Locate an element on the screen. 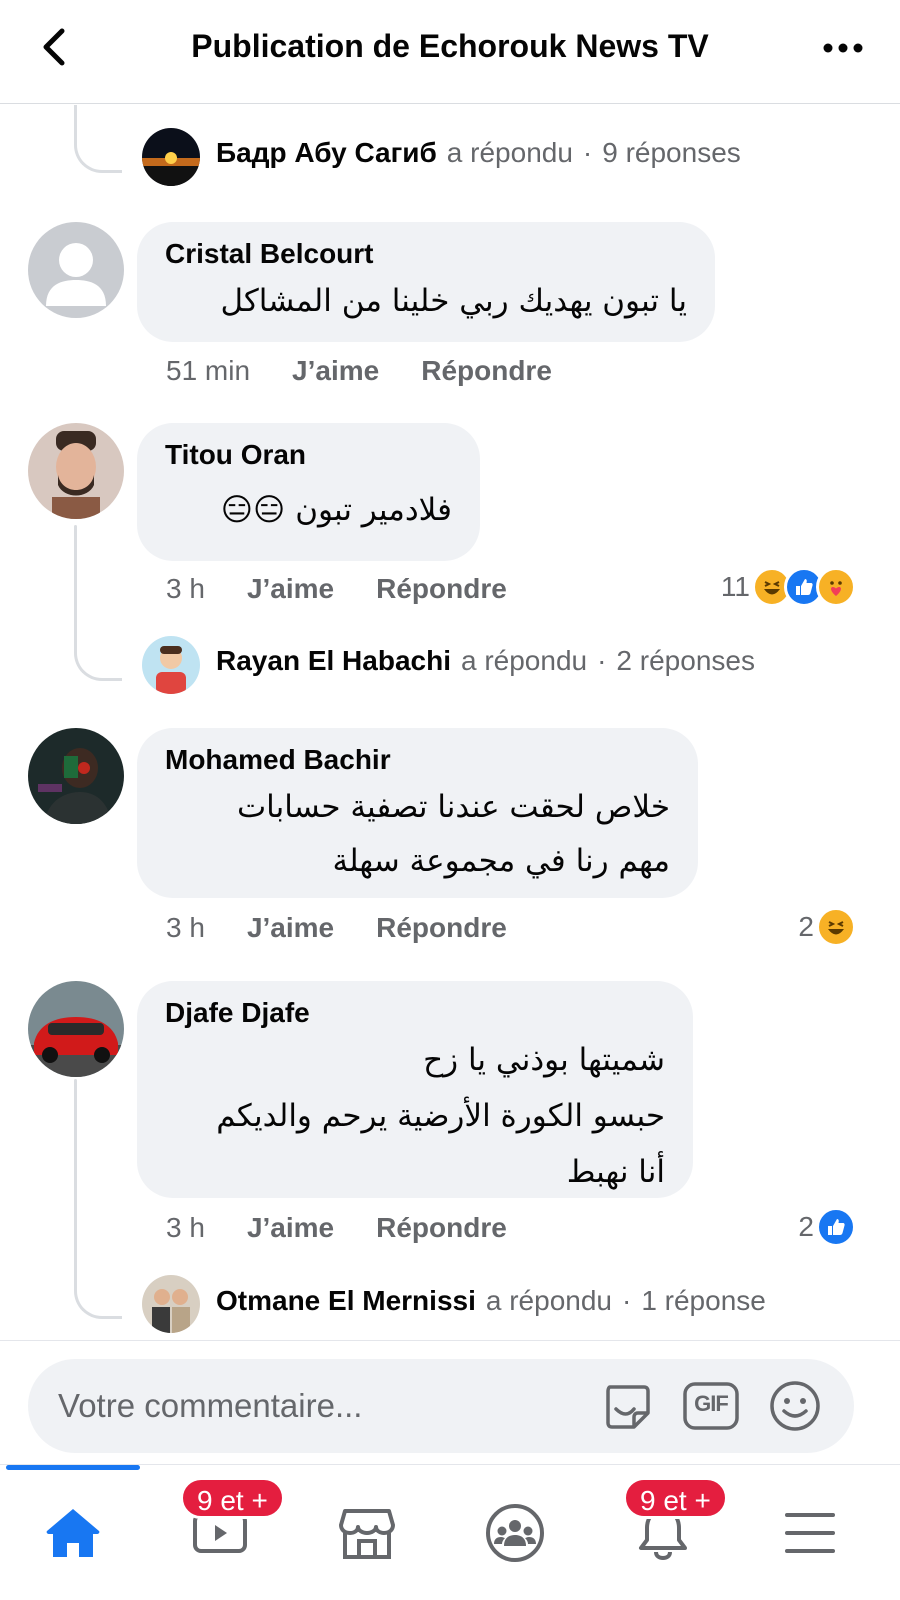  top-bar: Publication de Echorouk News TV is located at coordinates (450, 52).